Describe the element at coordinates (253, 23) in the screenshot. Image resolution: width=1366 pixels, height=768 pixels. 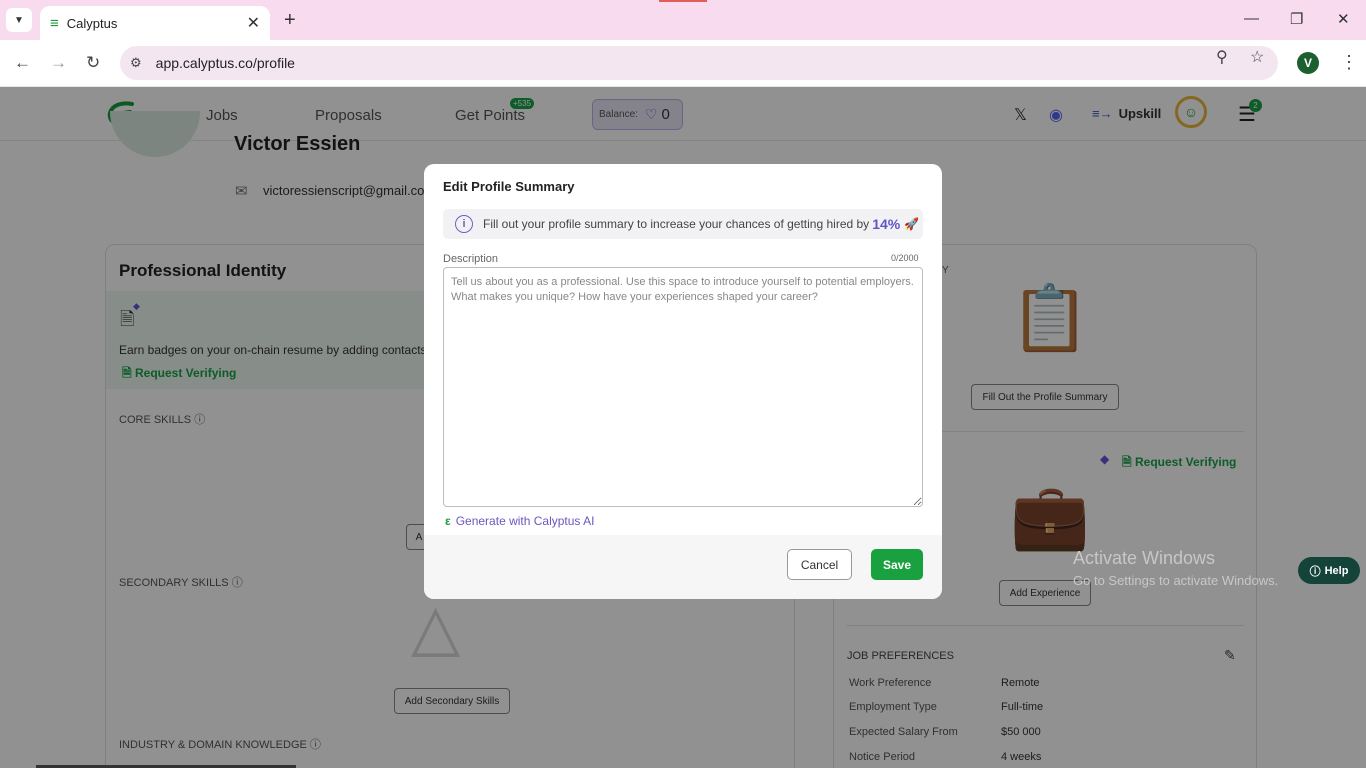
I see `tab-close-icon: ✕` at that location.